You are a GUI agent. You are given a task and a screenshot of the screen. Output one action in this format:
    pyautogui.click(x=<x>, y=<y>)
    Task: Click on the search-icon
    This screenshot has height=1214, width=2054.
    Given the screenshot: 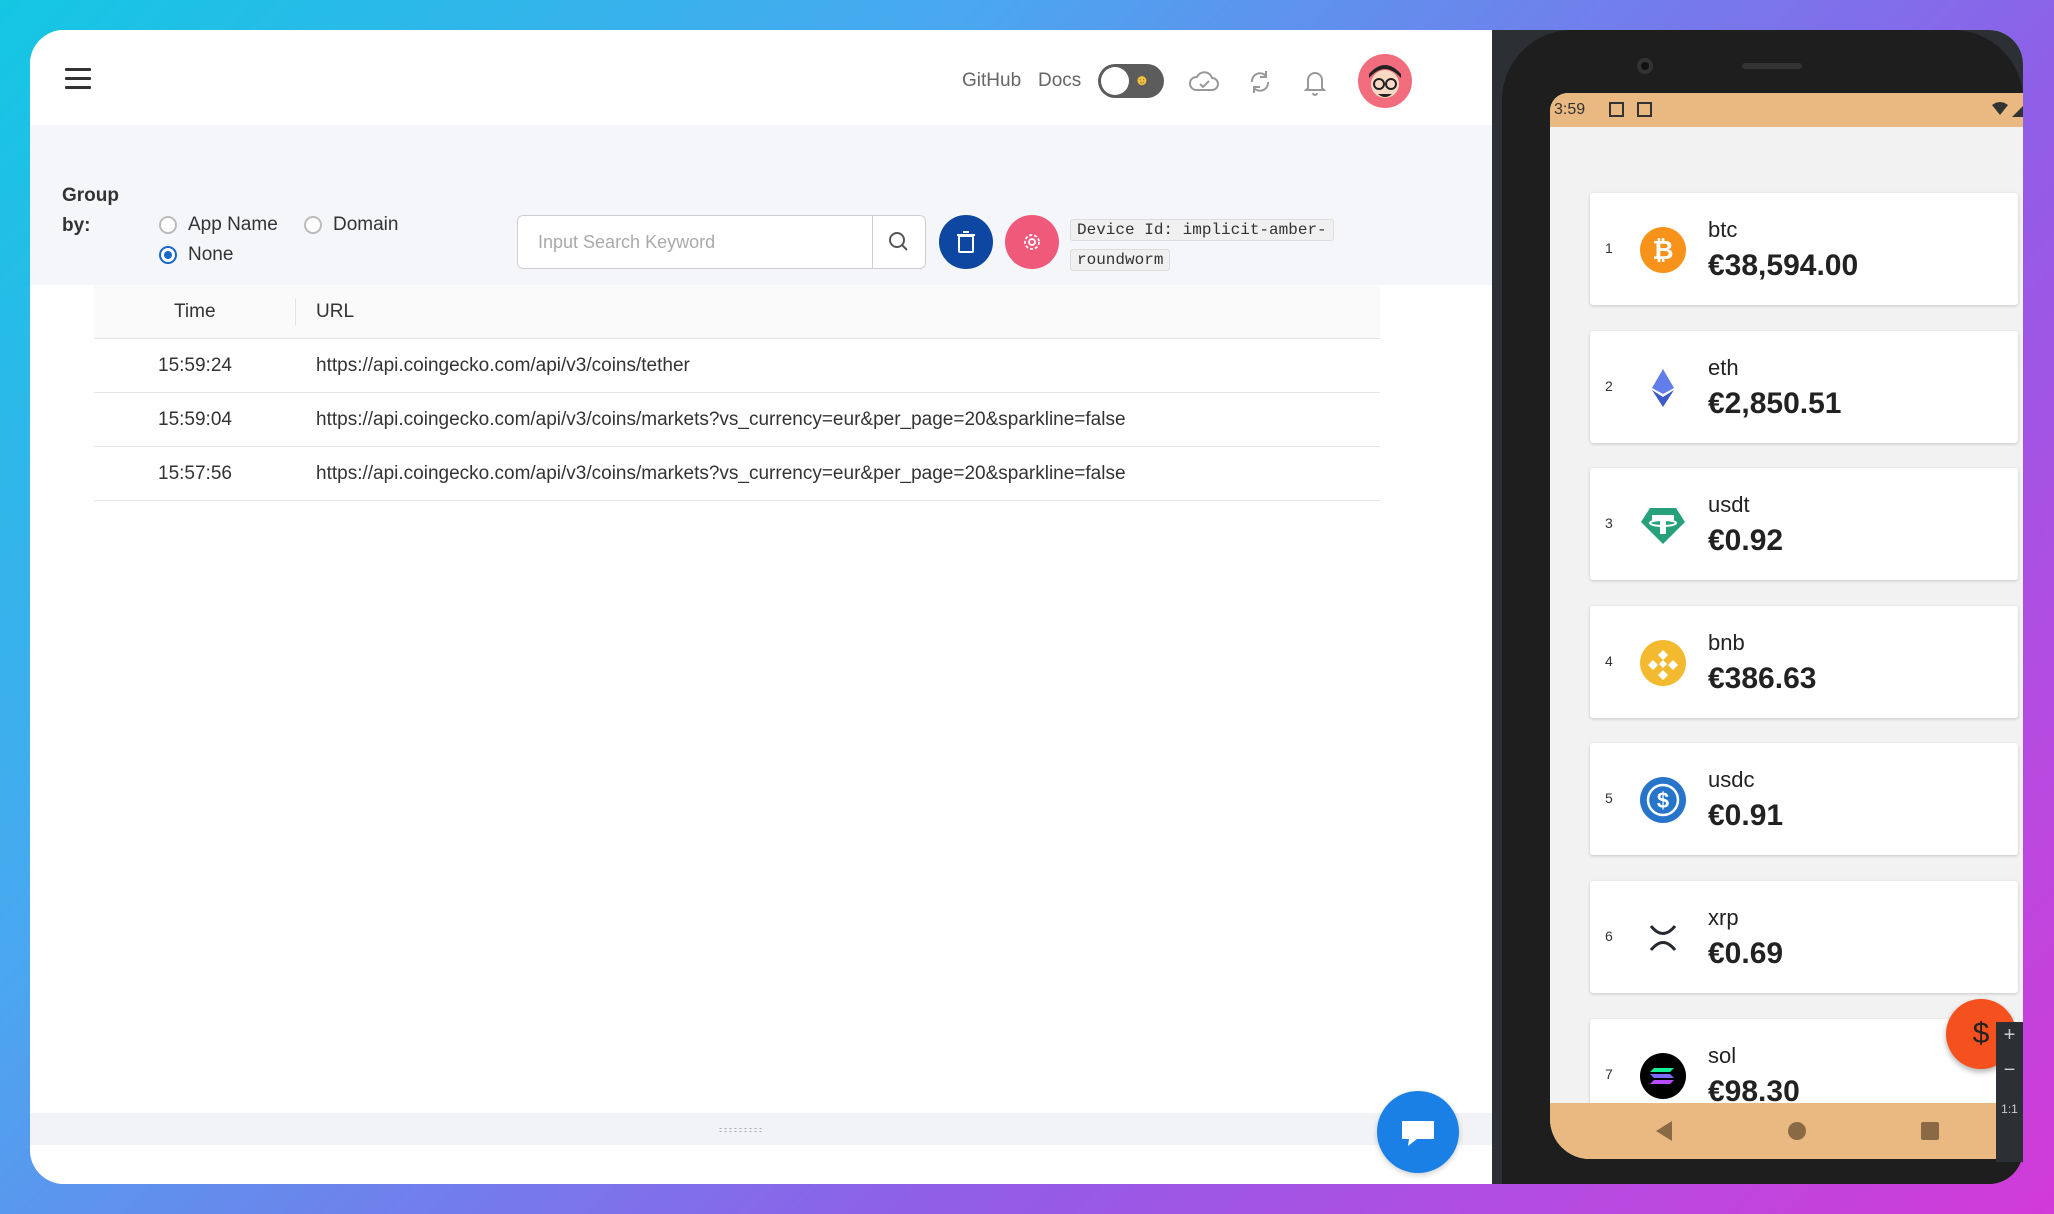 What is the action you would take?
    pyautogui.click(x=898, y=241)
    